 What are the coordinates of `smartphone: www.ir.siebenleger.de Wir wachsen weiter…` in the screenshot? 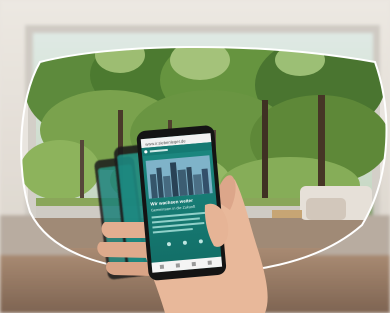 It's located at (181, 203).